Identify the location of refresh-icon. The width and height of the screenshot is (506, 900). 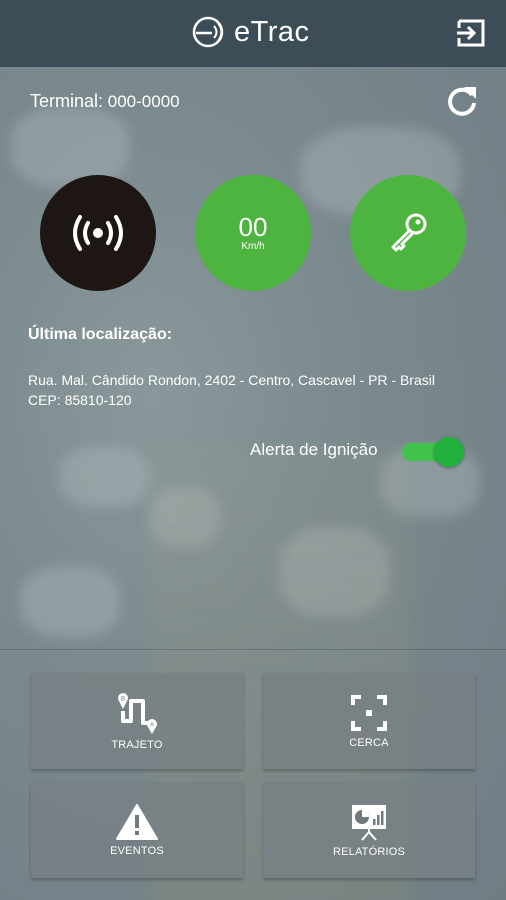
(462, 101).